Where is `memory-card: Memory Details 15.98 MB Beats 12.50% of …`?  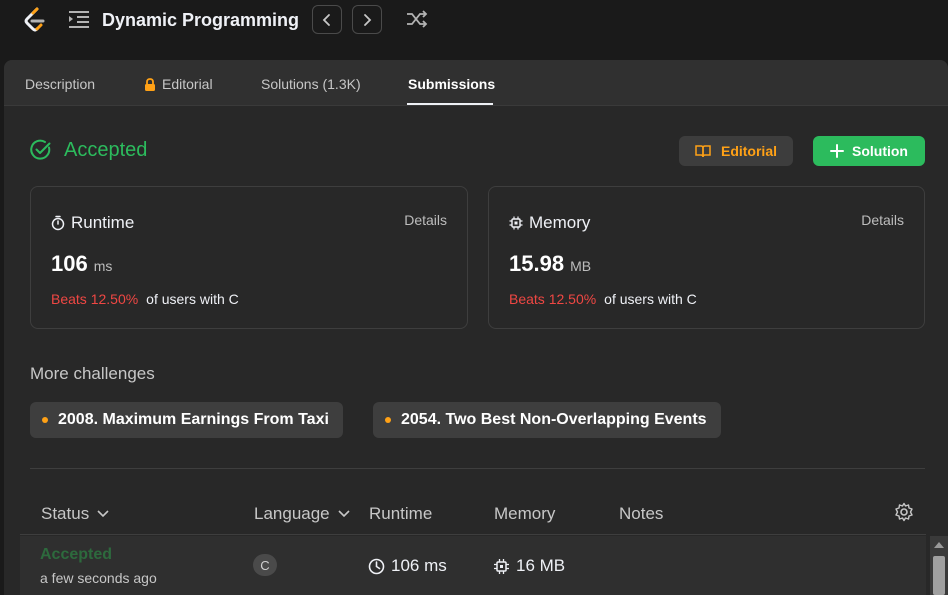
memory-card: Memory Details 15.98 MB Beats 12.50% of … is located at coordinates (706, 257).